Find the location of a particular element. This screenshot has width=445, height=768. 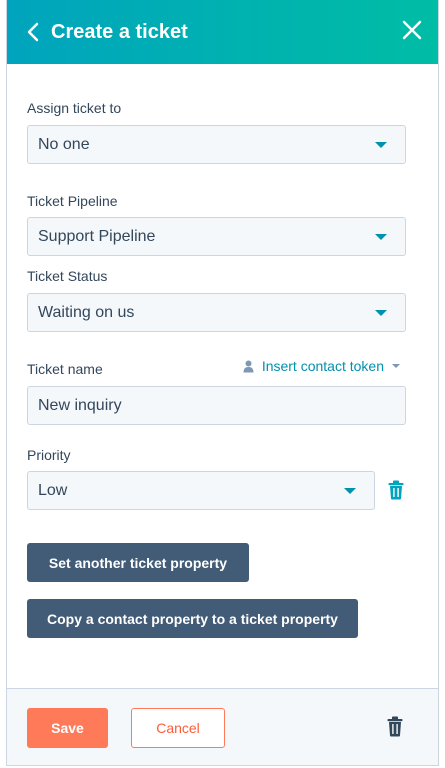

ticket-name-input: New inquiry is located at coordinates (216, 405).